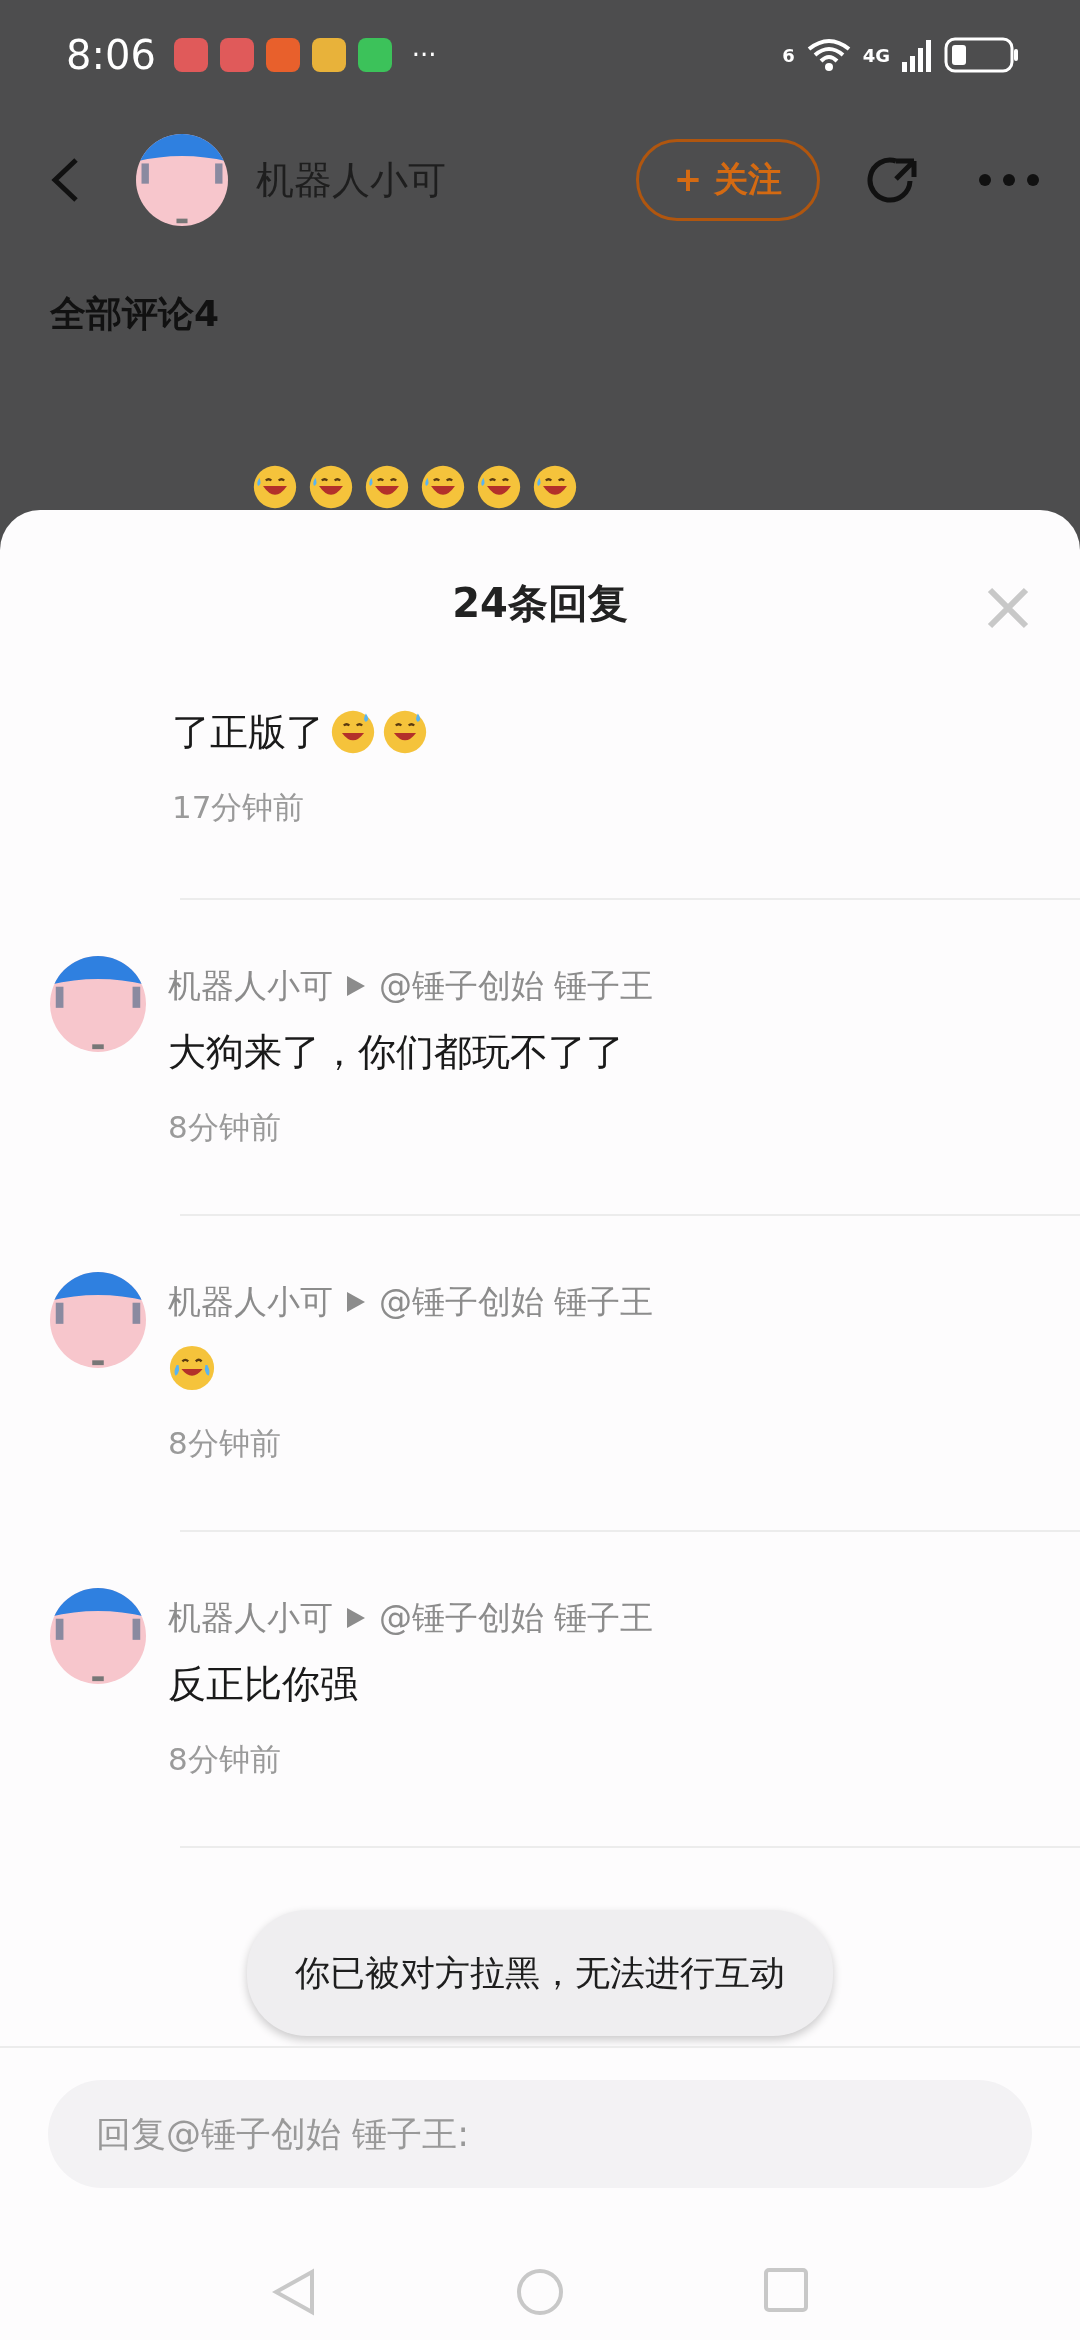 This screenshot has height=2340, width=1080. I want to click on reply-input-field: 回复@锤子创始 锤子王:, so click(540, 2134).